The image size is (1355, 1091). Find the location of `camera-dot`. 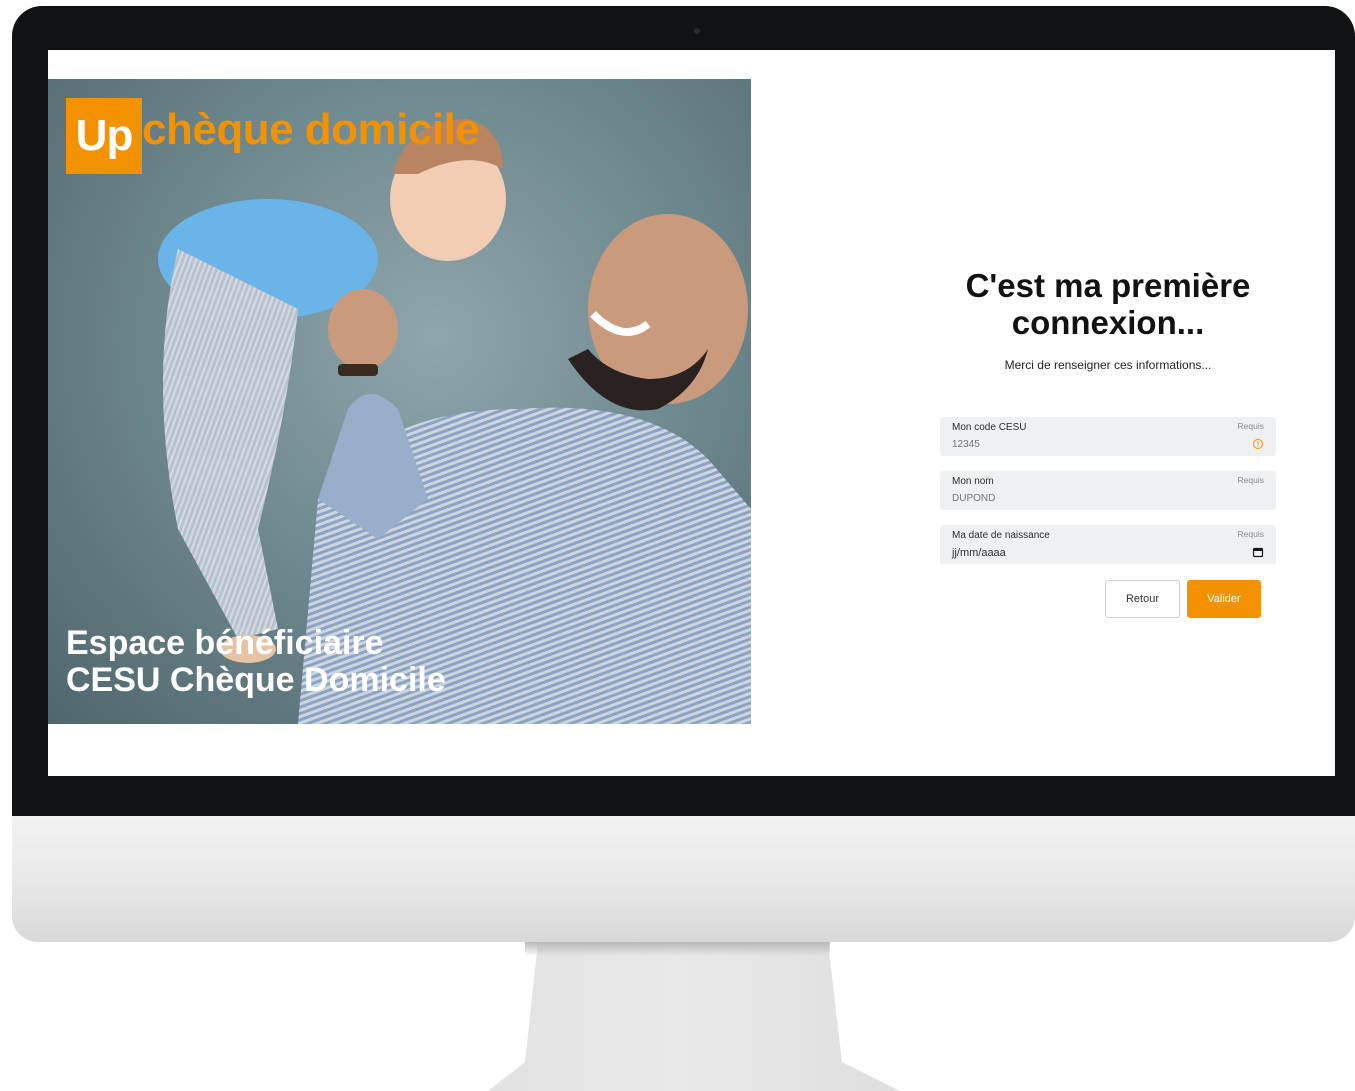

camera-dot is located at coordinates (697, 31).